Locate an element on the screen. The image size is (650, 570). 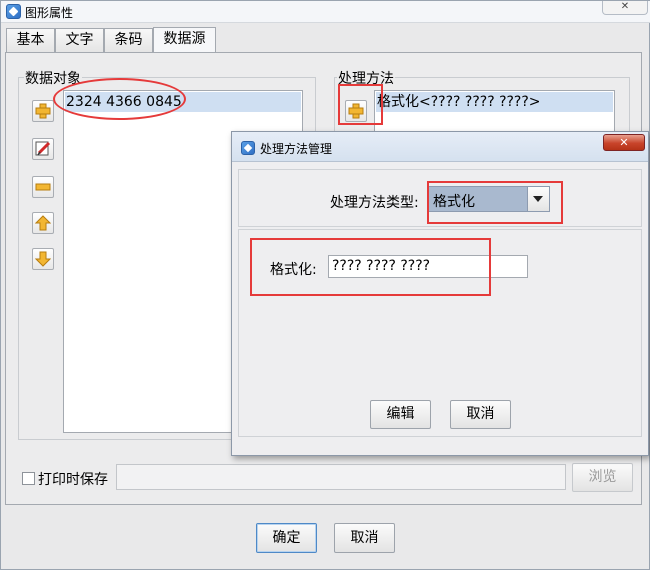
edit-data-object-button is located at coordinates (43, 149).